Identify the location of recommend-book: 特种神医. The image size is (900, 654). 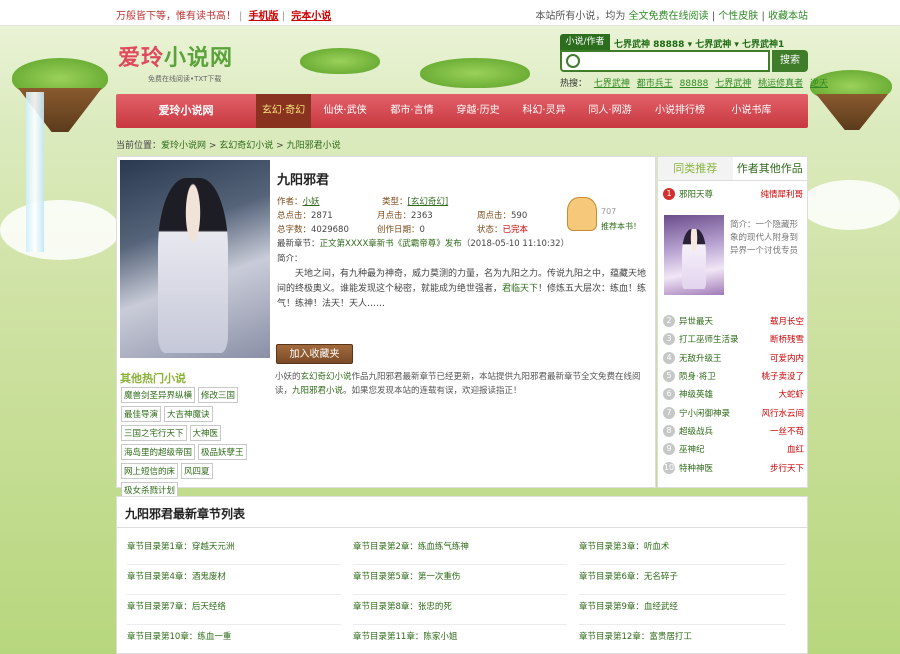
(724, 468).